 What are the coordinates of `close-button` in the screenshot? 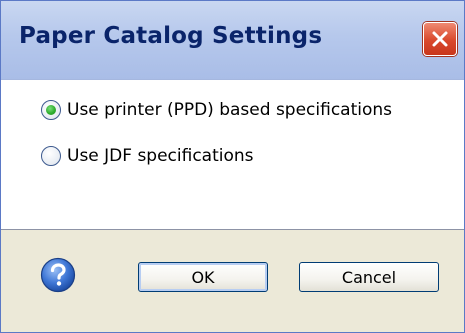 It's located at (440, 39).